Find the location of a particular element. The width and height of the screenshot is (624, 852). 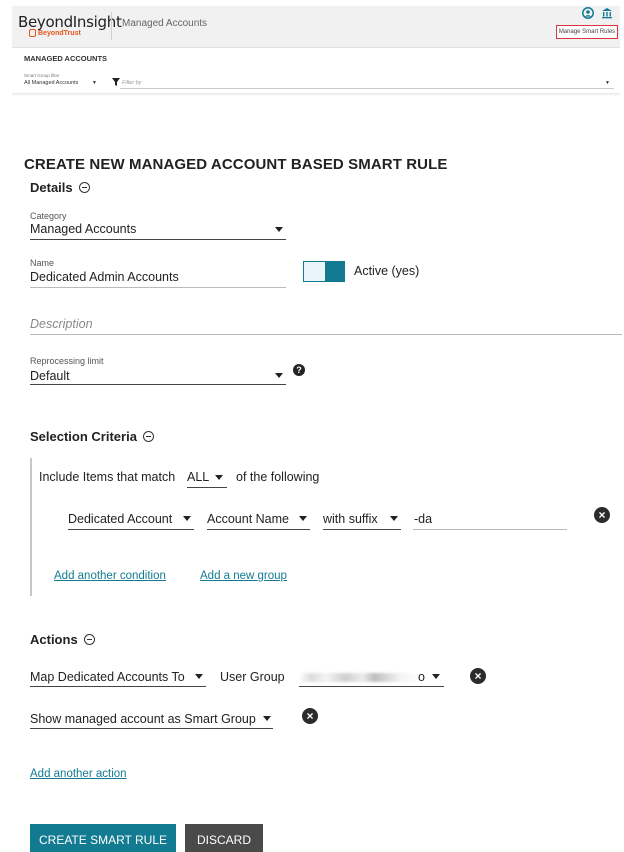

action-type-underline is located at coordinates (118, 686).